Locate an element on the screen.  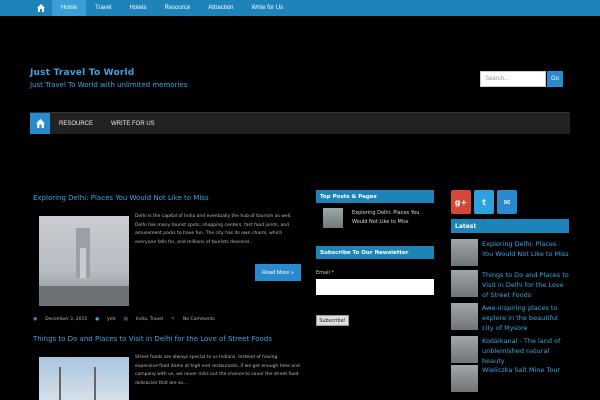
india-gate-image is located at coordinates (83, 253).